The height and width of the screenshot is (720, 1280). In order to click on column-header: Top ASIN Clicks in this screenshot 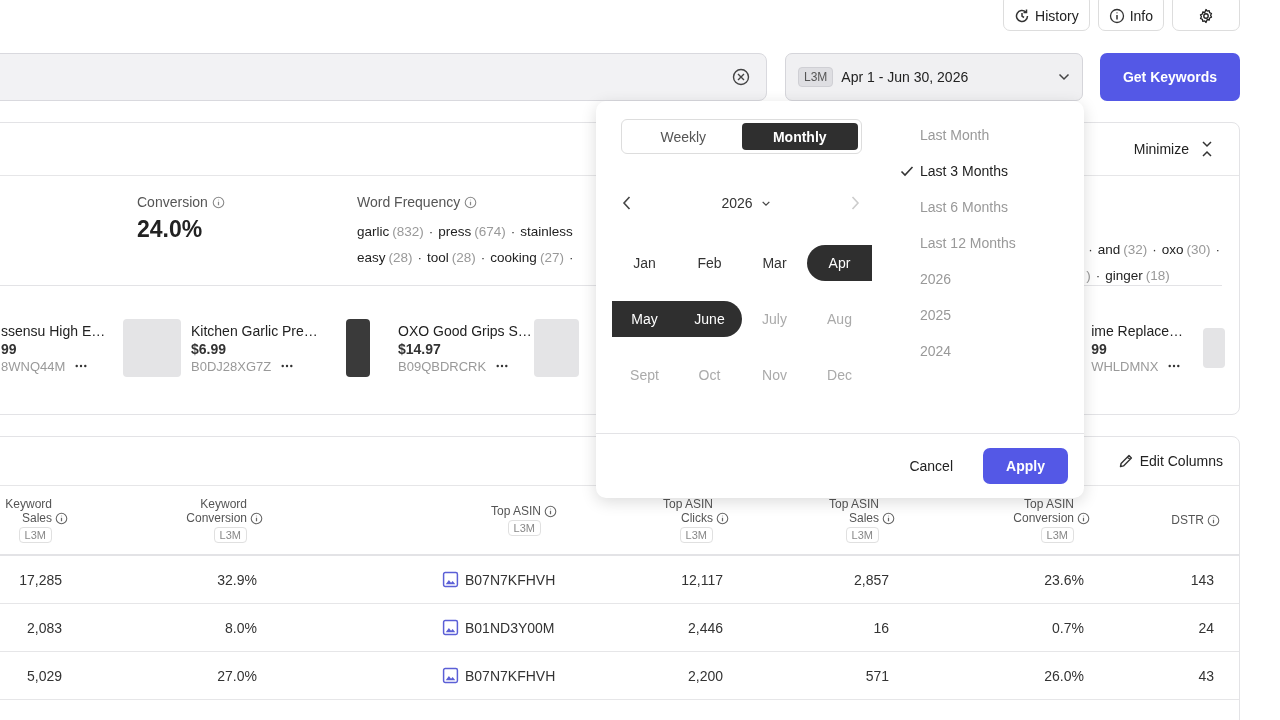, I will do `click(687, 511)`.